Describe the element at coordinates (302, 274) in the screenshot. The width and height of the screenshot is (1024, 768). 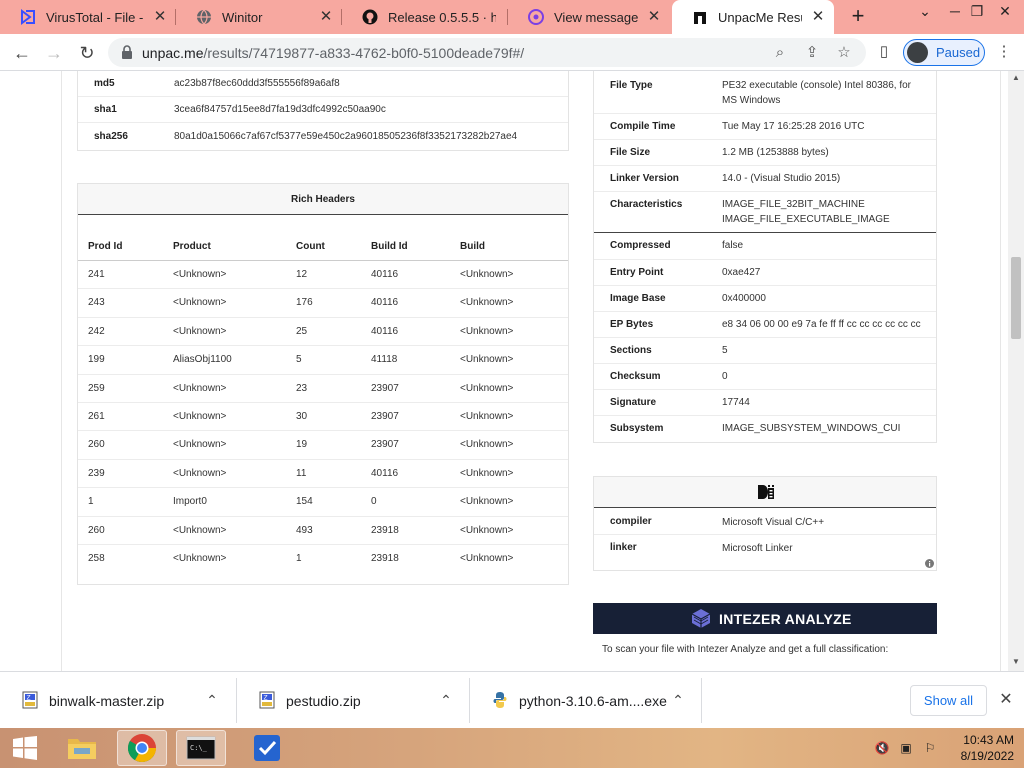
I see `table-cell: 12` at that location.